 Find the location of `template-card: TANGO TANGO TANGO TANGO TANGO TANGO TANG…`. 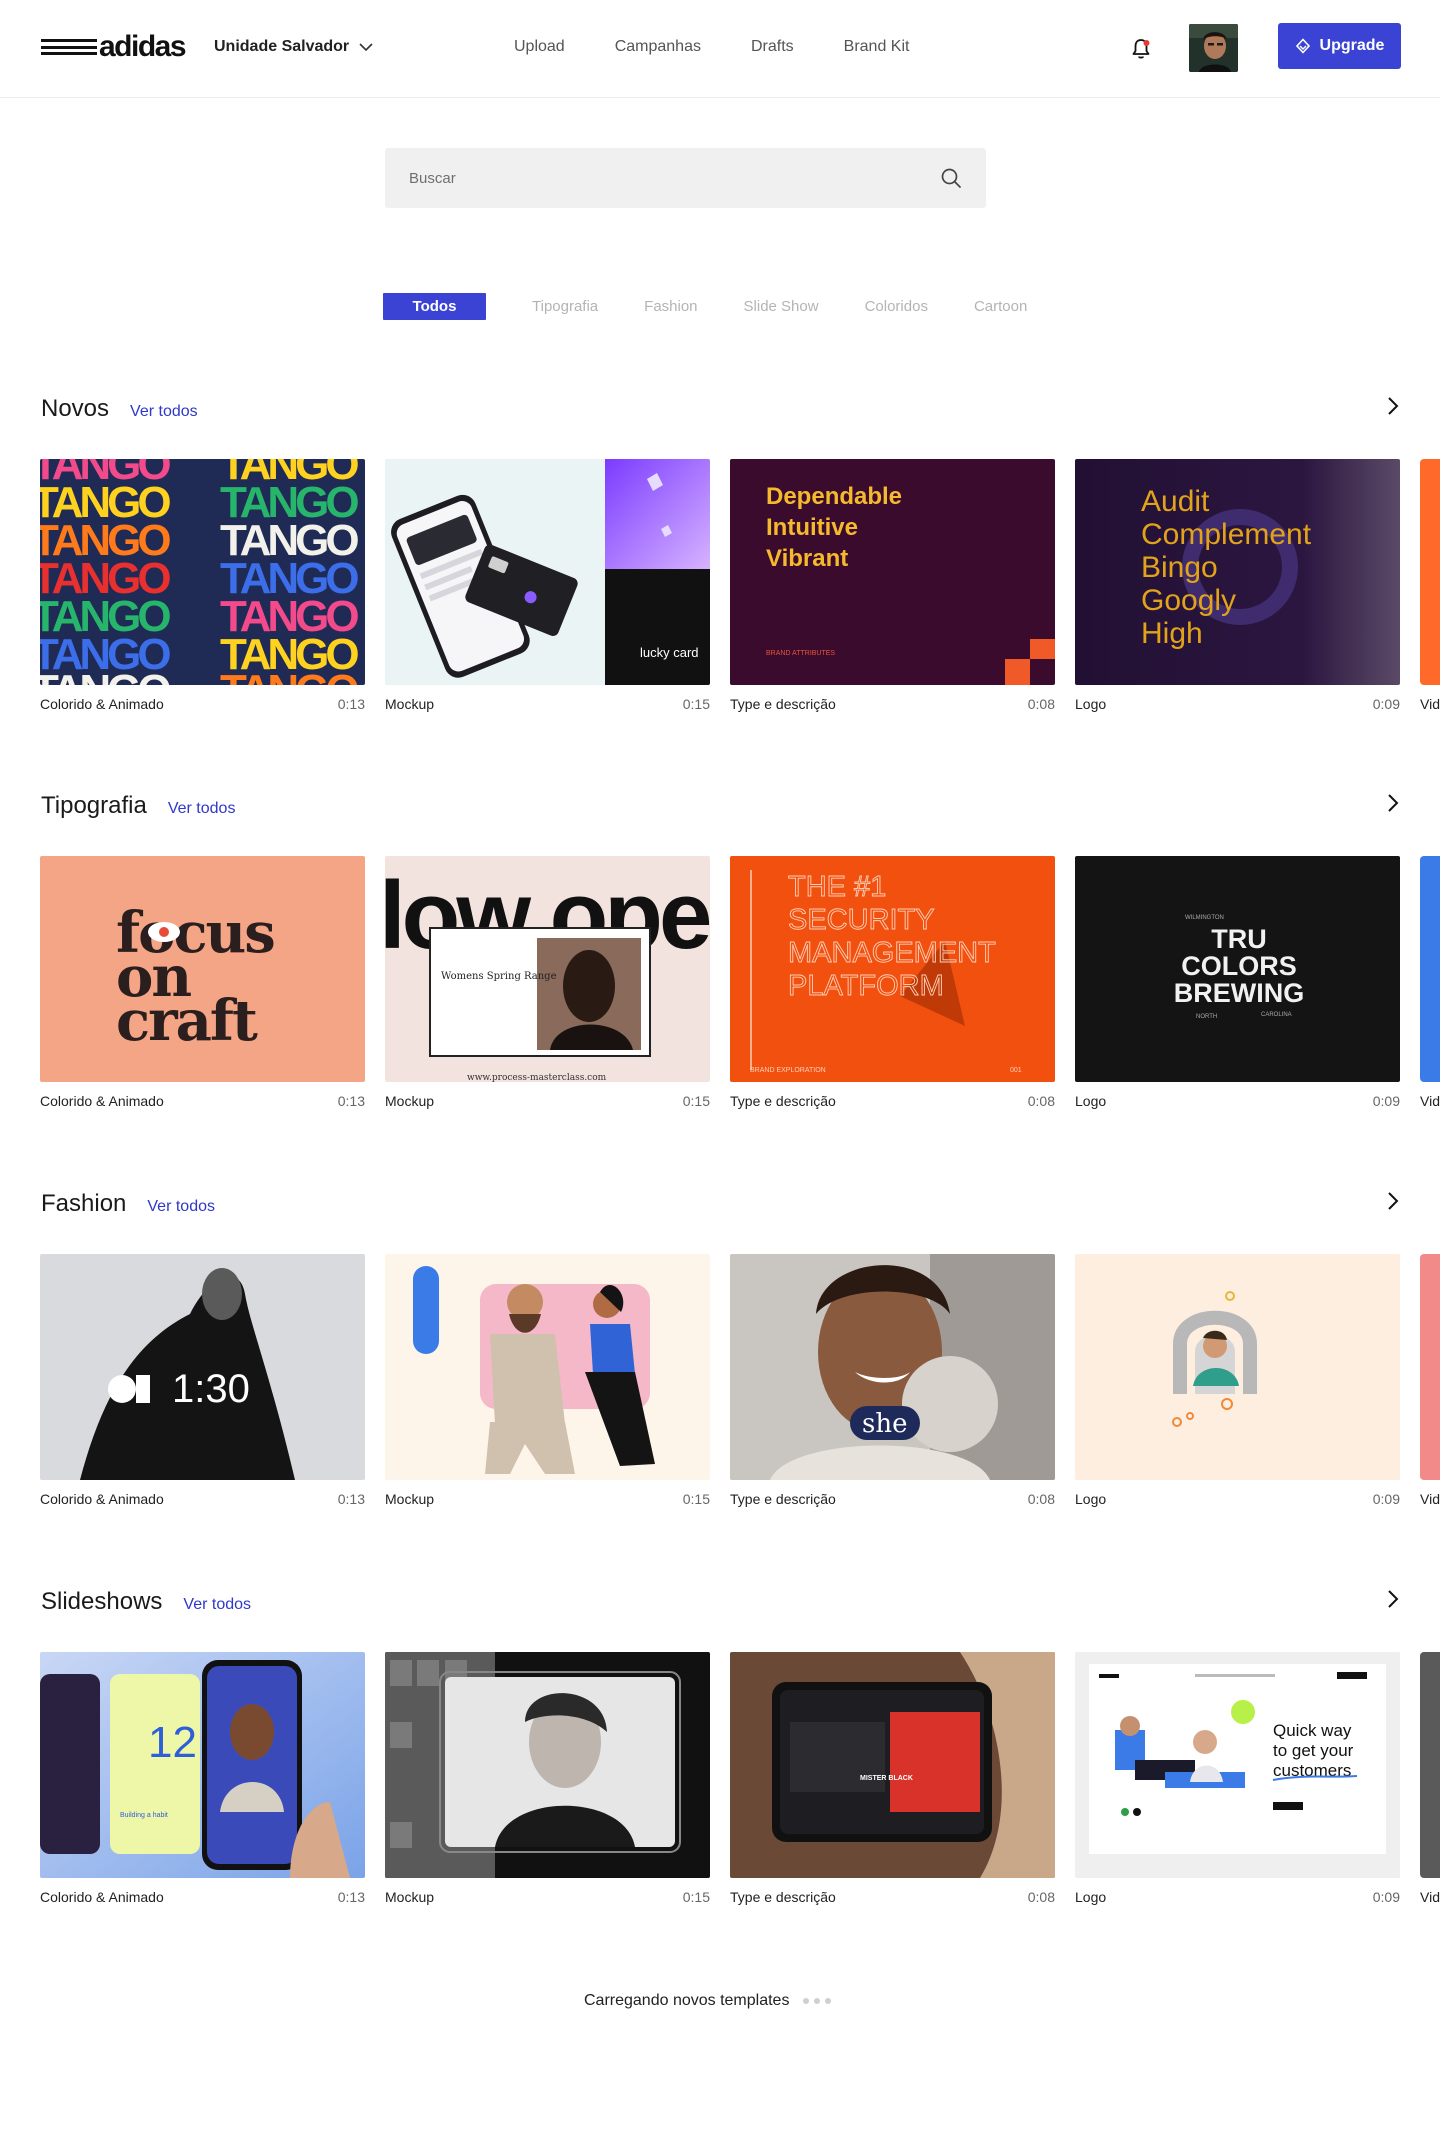

template-card: TANGO TANGO TANGO TANGO TANGO TANGO TANG… is located at coordinates (202, 590).